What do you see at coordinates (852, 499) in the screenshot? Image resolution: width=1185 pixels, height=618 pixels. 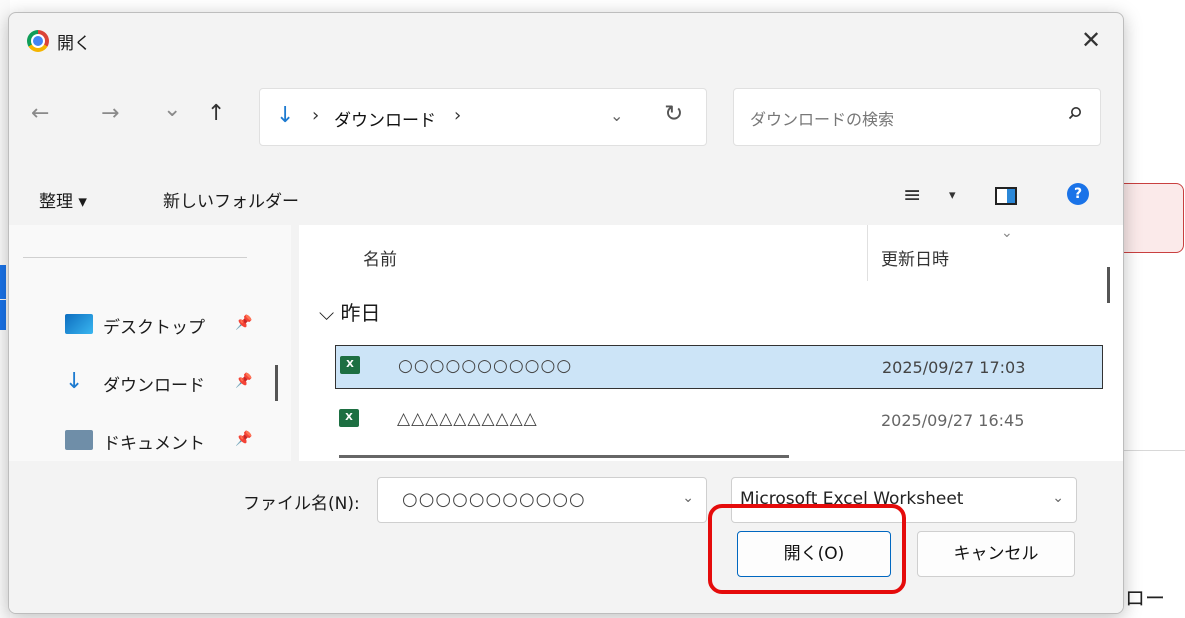 I see `file-type-value: Microsoft Excel Worksheet` at bounding box center [852, 499].